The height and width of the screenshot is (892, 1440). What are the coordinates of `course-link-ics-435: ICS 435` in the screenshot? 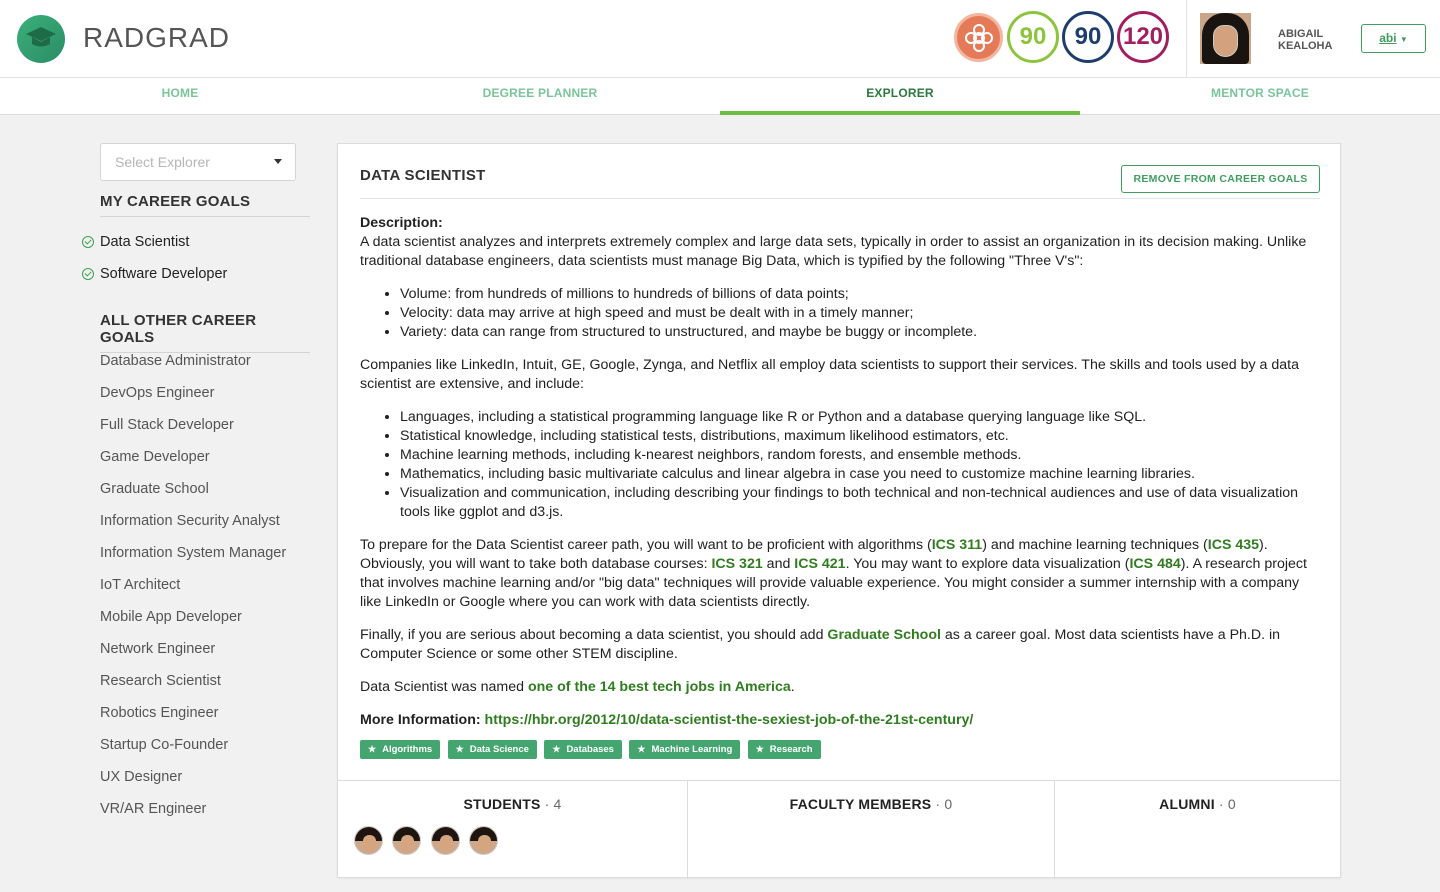 It's located at (1233, 545).